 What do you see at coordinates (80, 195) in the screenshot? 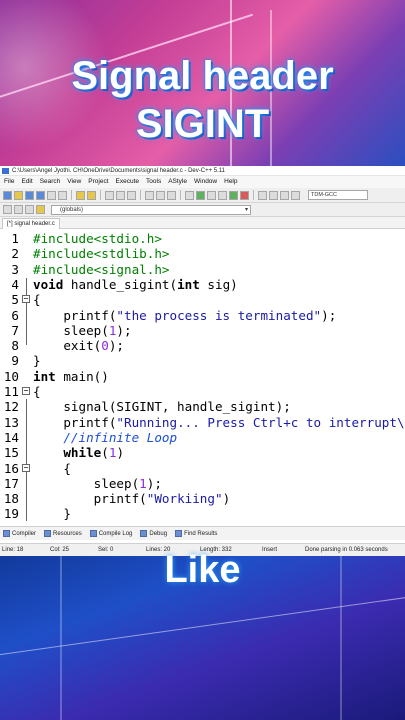
I see `undo-icon` at bounding box center [80, 195].